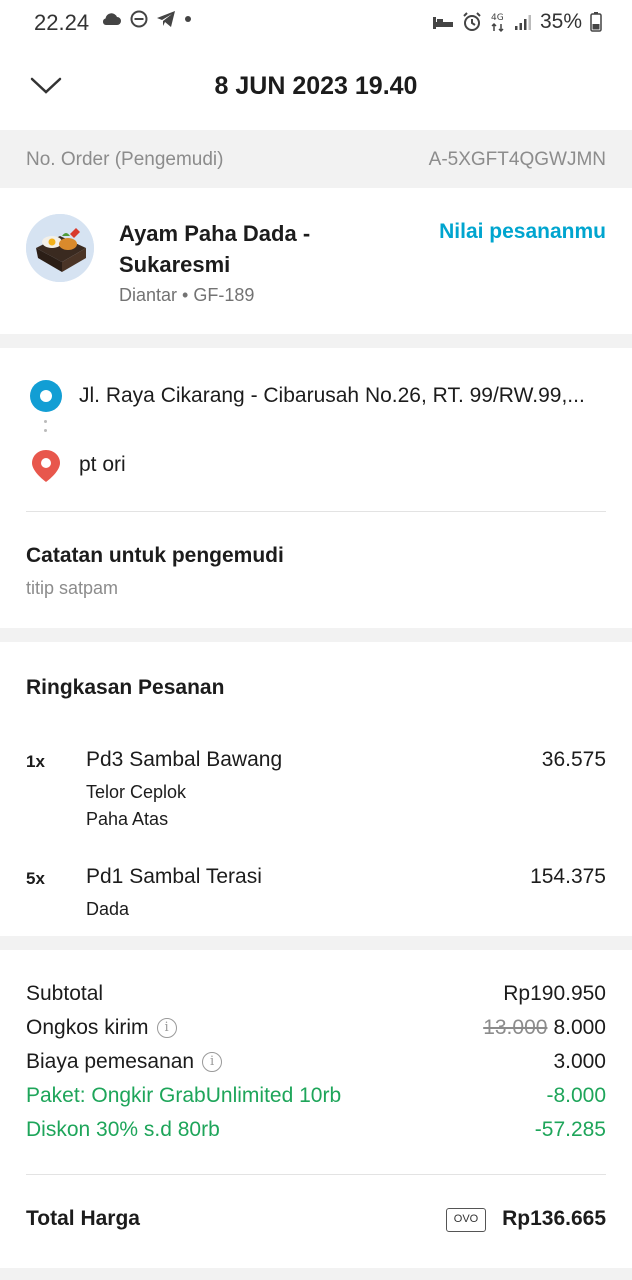 The width and height of the screenshot is (632, 1280). What do you see at coordinates (125, 159) in the screenshot?
I see `order-number-label: No. Order (Pengemudi)` at bounding box center [125, 159].